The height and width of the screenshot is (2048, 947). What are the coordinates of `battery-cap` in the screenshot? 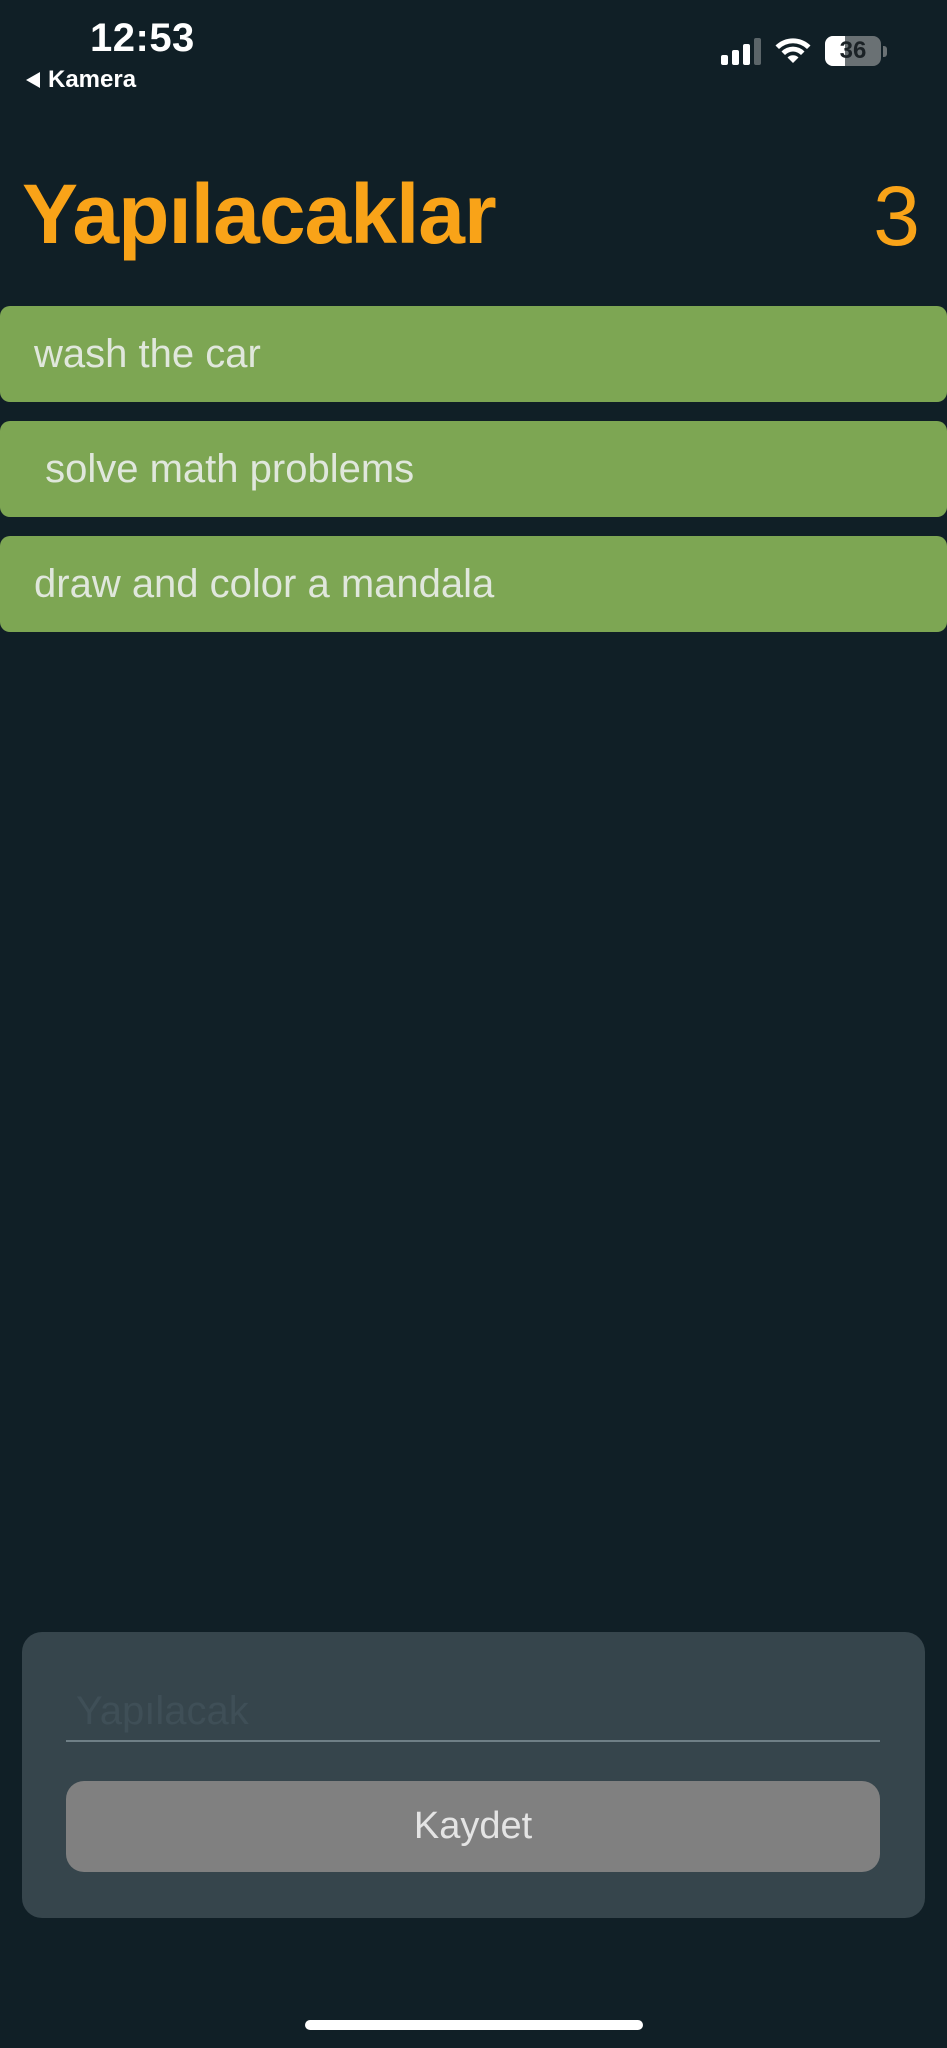 It's located at (885, 51).